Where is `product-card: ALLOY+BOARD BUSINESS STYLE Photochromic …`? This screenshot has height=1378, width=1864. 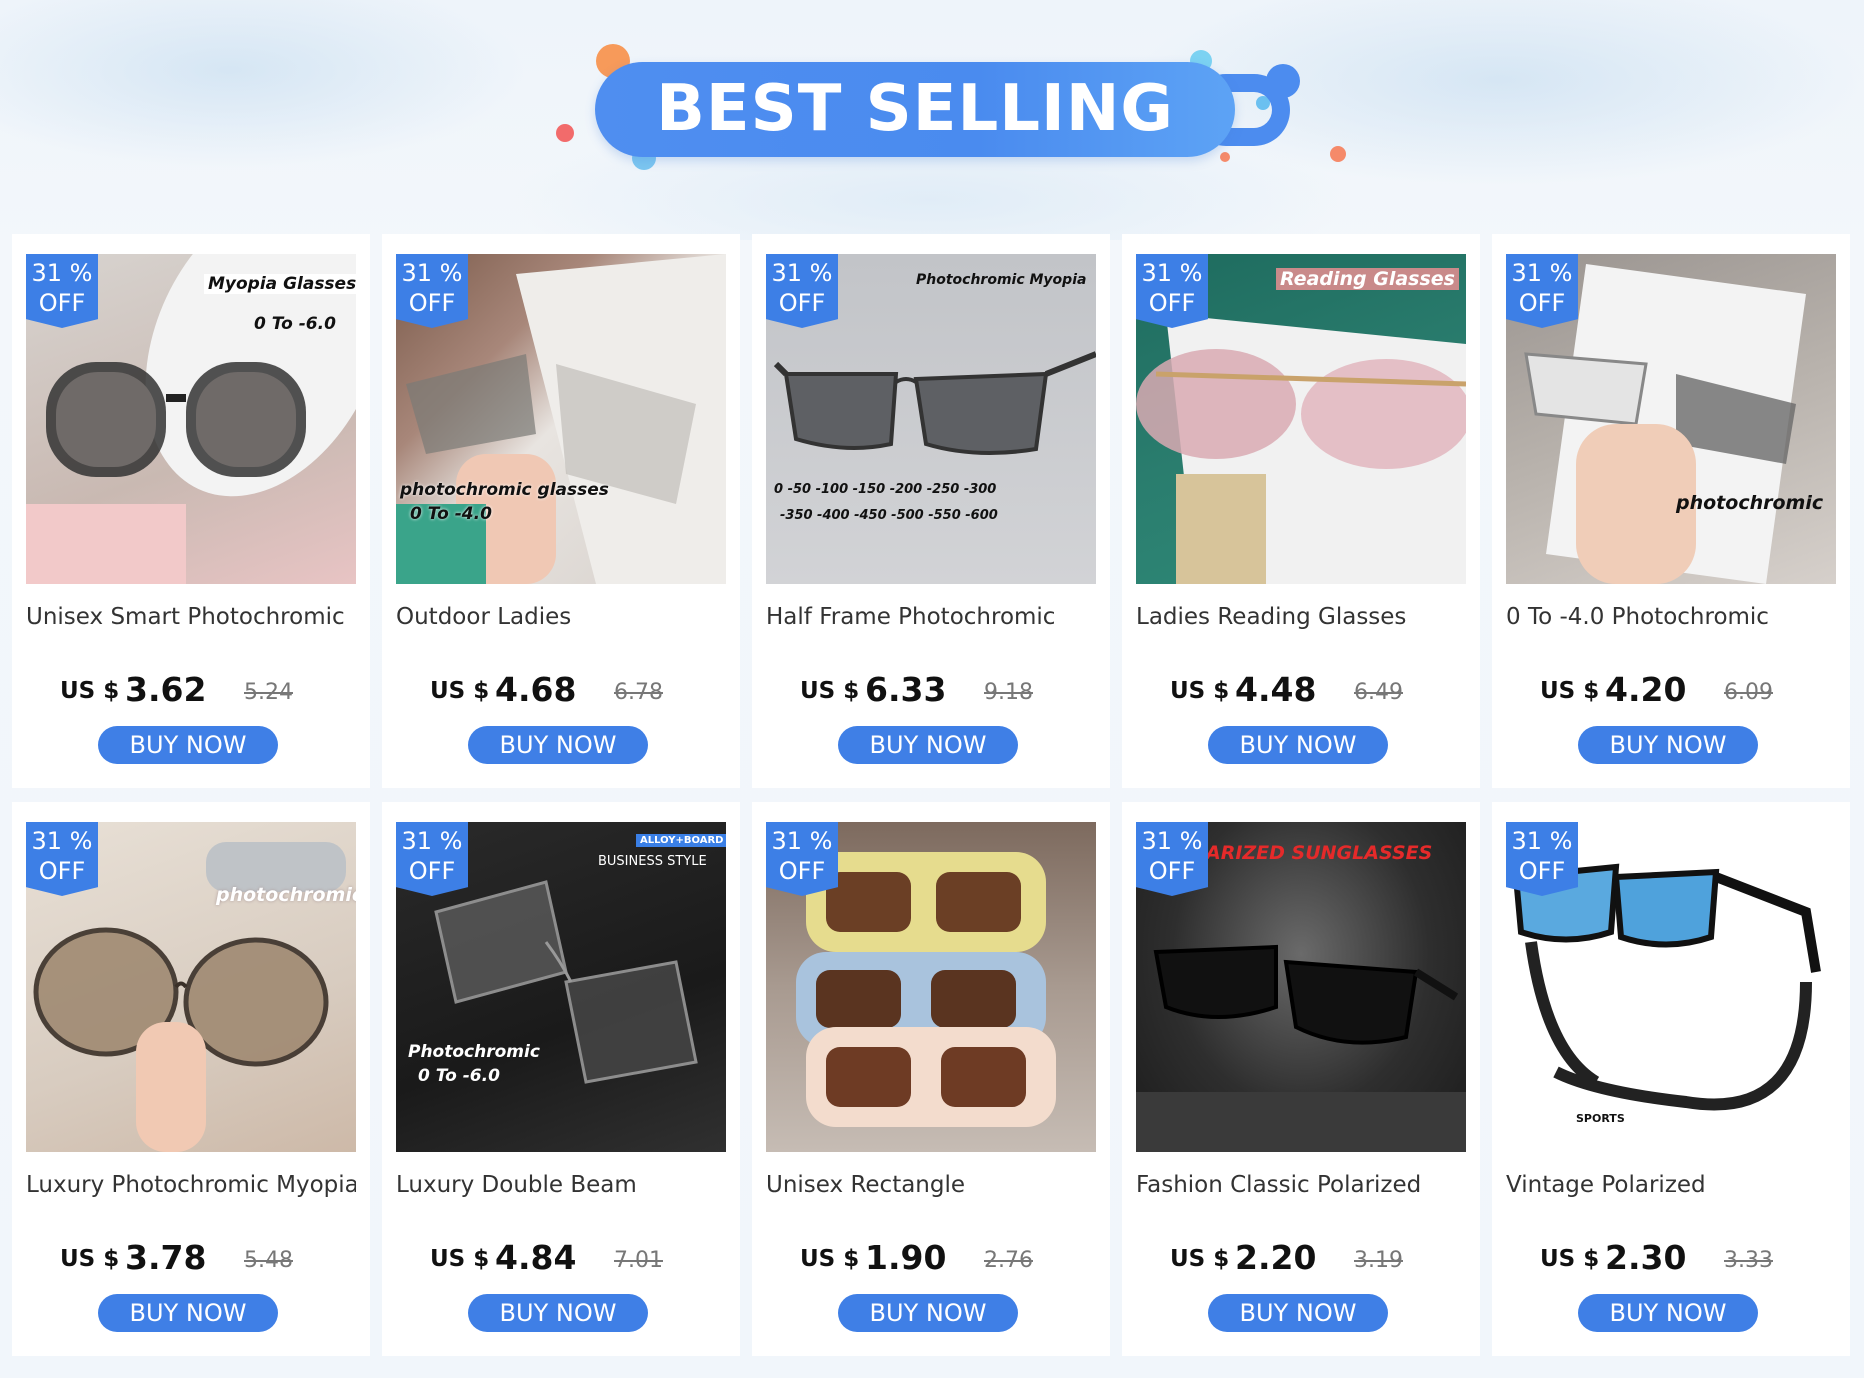
product-card: ALLOY+BOARD BUSINESS STYLE Photochromic … is located at coordinates (561, 1079).